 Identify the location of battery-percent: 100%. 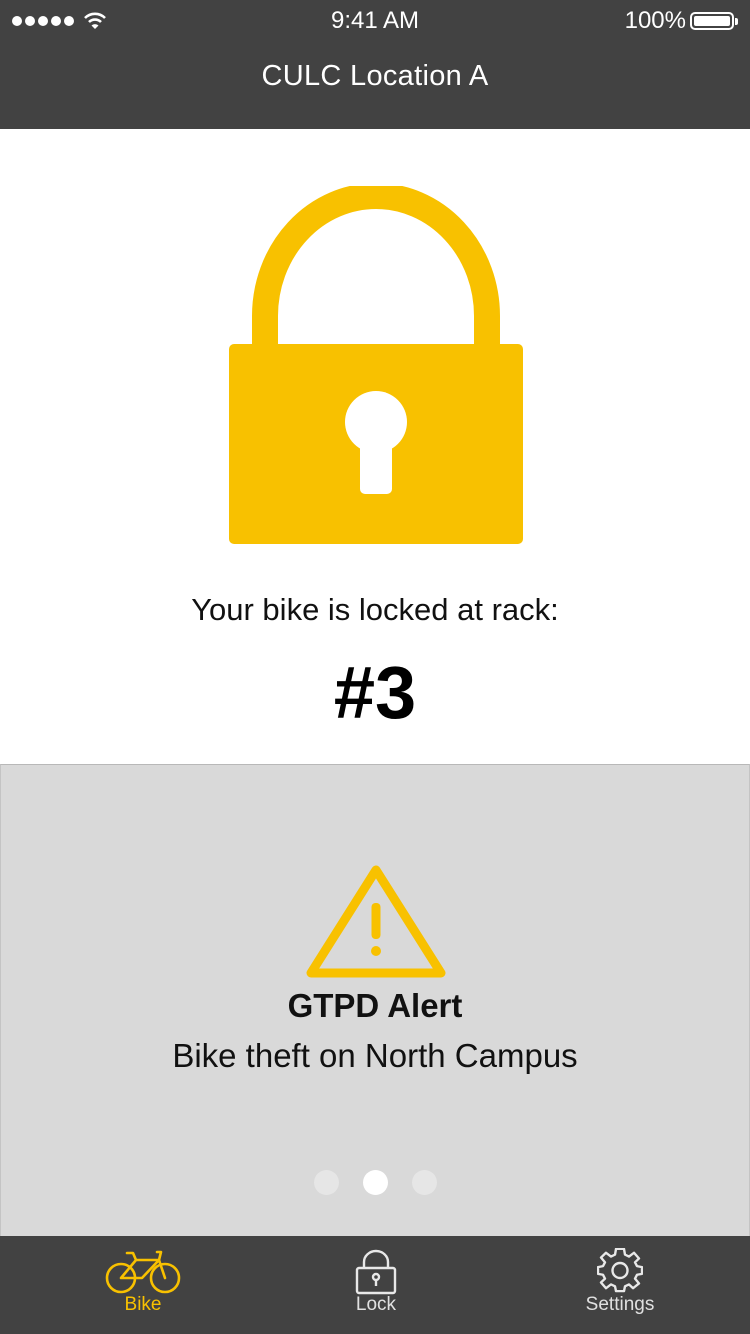
(655, 20).